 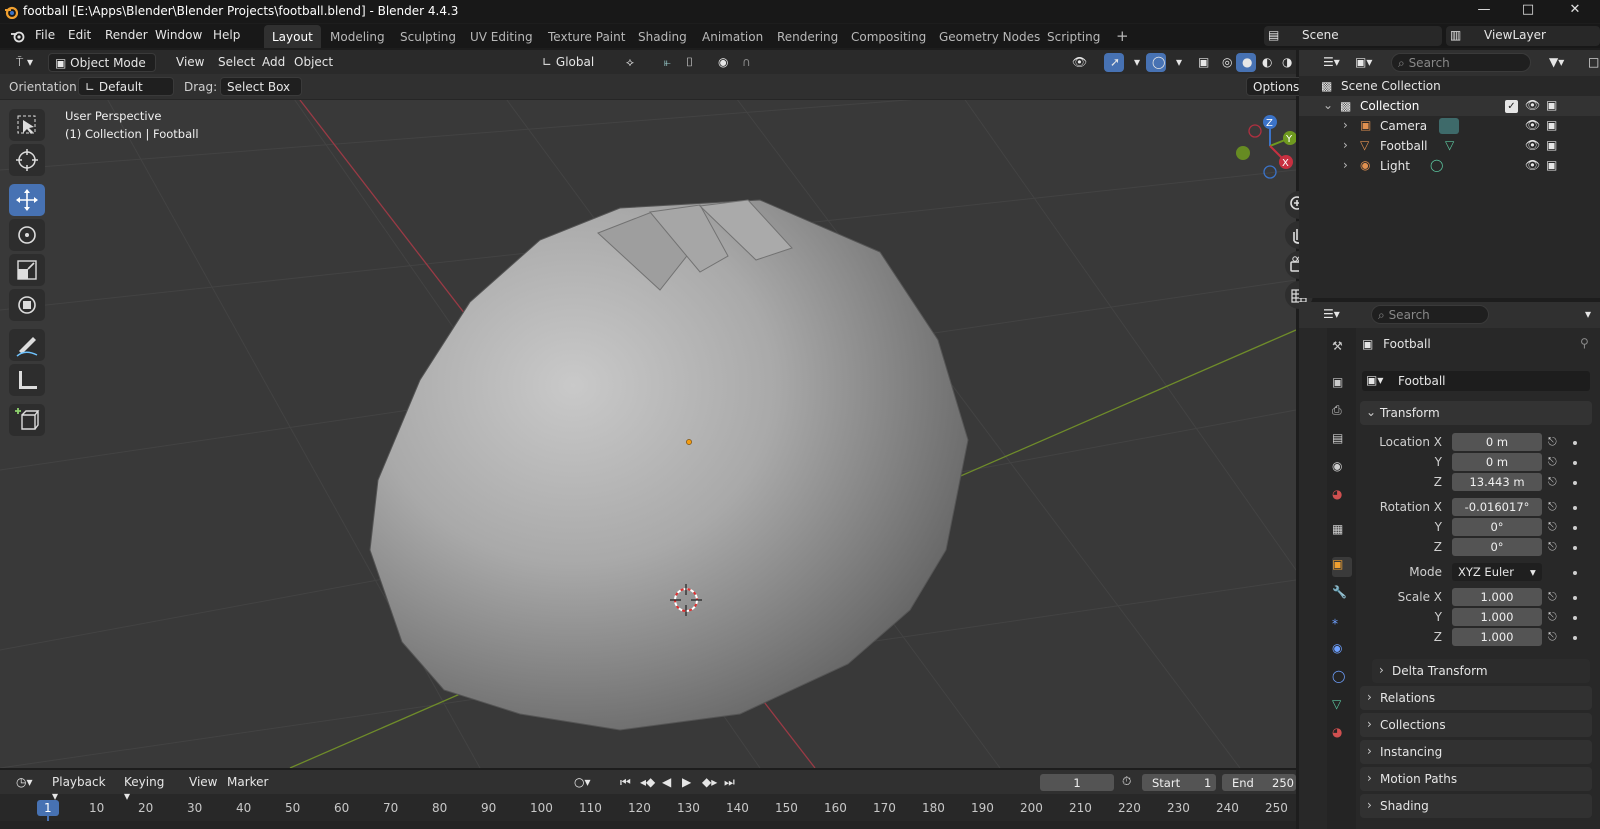 What do you see at coordinates (1476, 725) in the screenshot?
I see `collections-panel-header: › Collections` at bounding box center [1476, 725].